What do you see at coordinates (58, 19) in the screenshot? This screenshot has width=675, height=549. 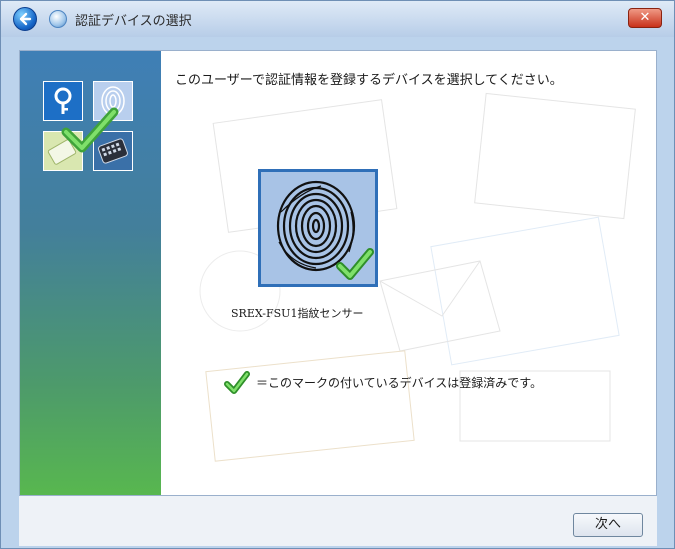 I see `window-icon` at bounding box center [58, 19].